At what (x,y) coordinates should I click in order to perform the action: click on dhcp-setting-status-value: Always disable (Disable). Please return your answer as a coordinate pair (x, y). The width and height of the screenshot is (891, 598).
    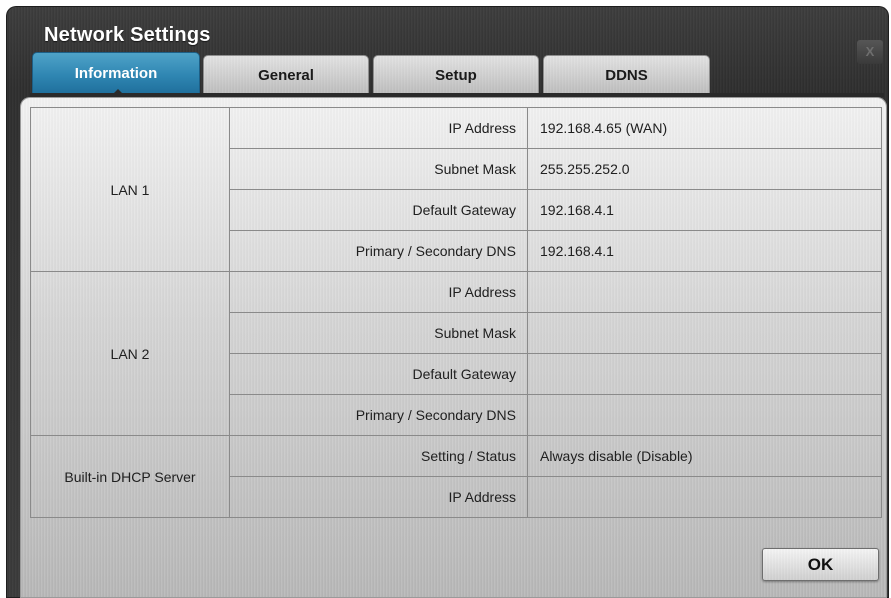
    Looking at the image, I should click on (704, 456).